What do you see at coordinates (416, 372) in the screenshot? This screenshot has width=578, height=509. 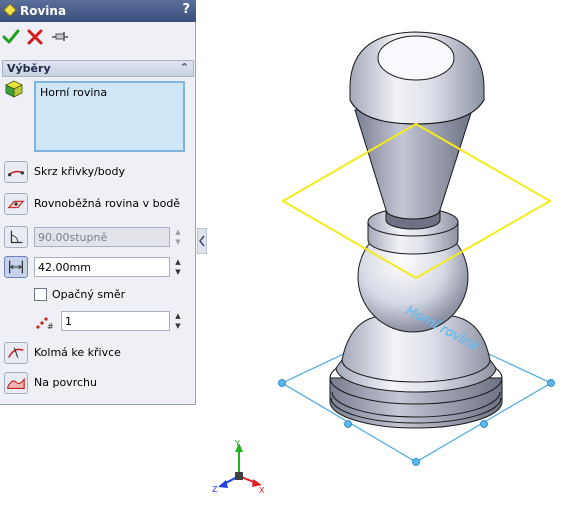 I see `part-base` at bounding box center [416, 372].